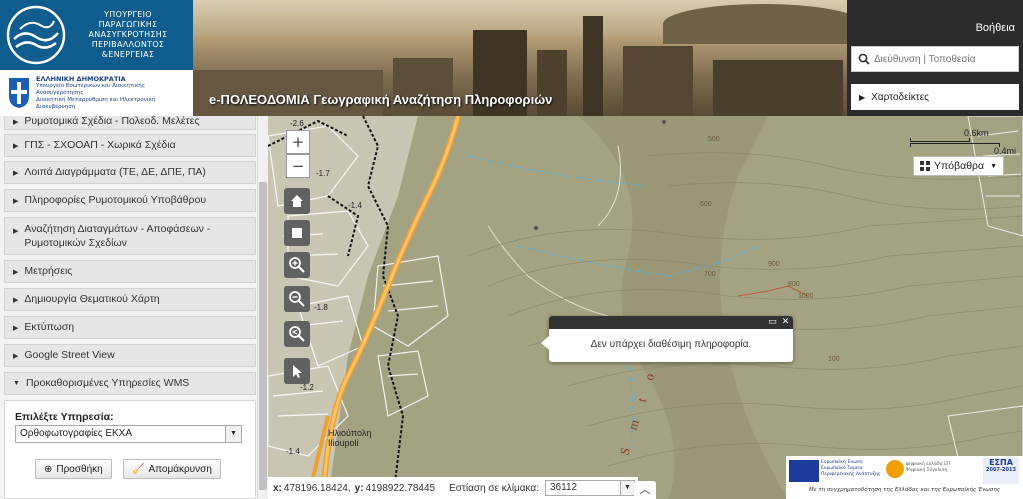  I want to click on zoom-out-button: −, so click(298, 166).